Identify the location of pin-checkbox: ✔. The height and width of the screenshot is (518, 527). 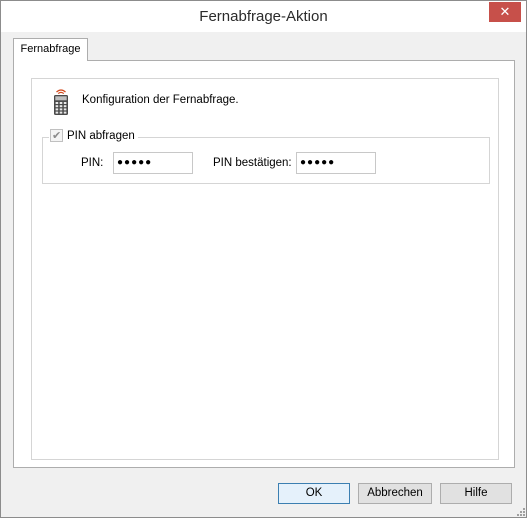
(56, 135).